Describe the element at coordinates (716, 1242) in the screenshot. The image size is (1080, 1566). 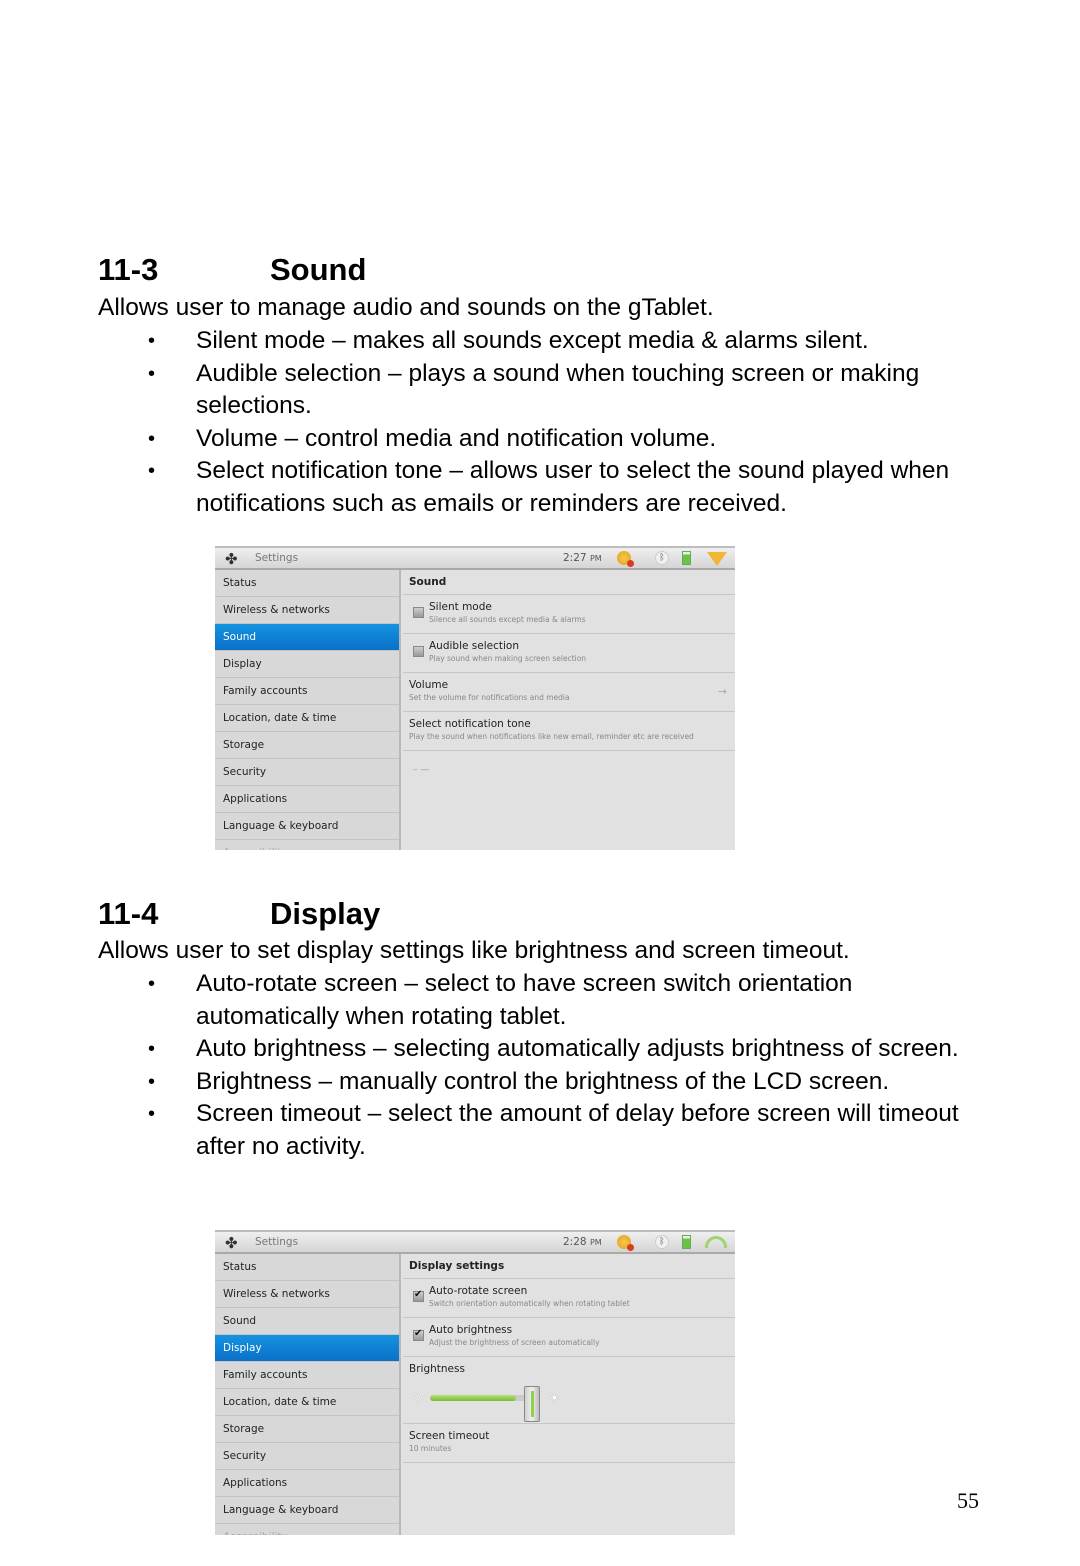
I see `wifi-icon` at that location.